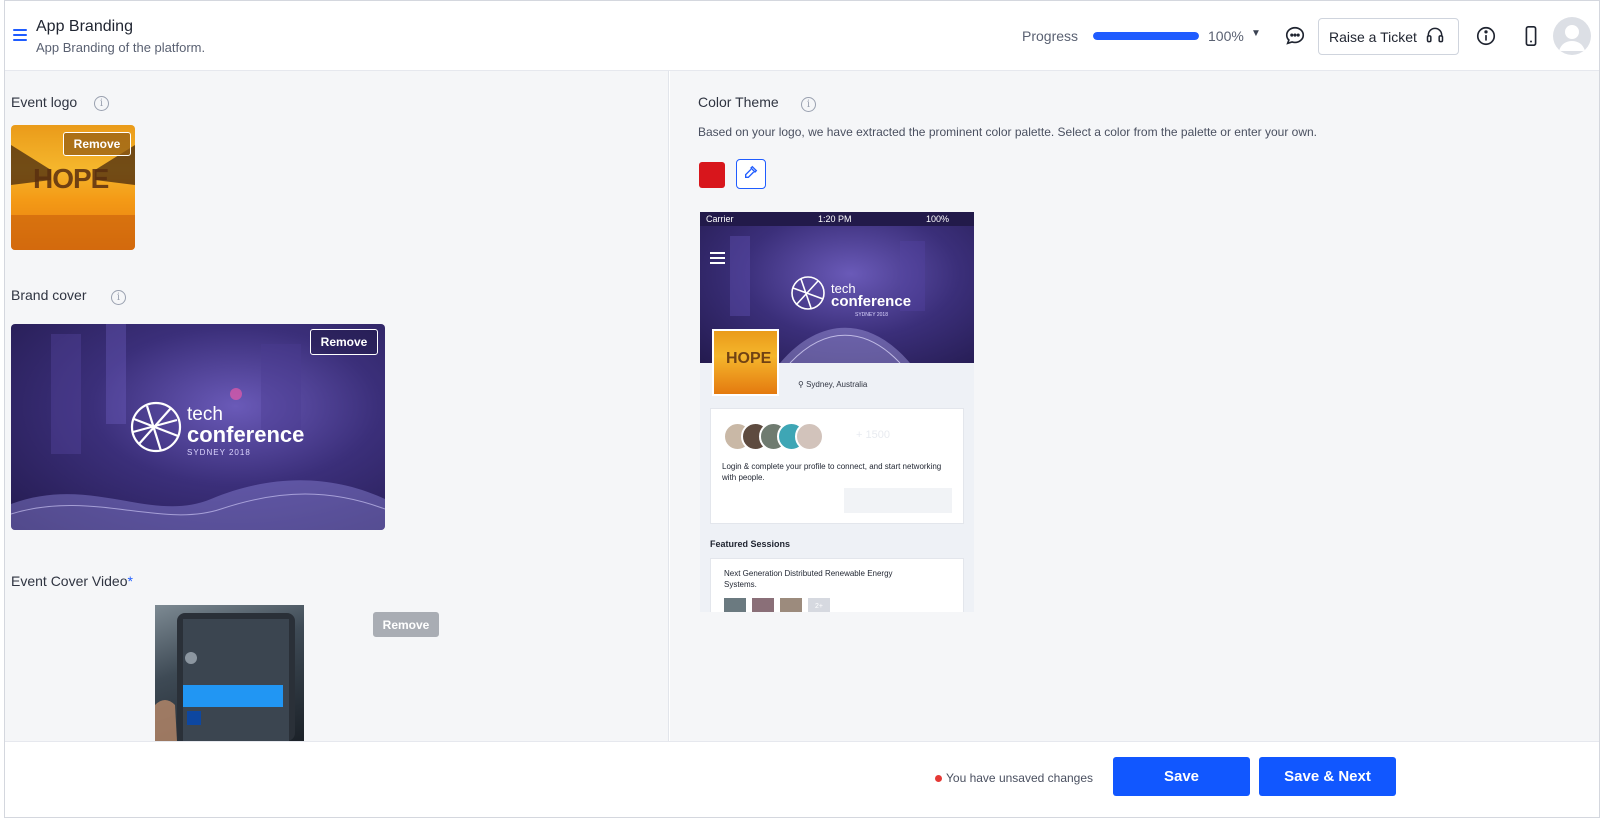  Describe the element at coordinates (344, 342) in the screenshot. I see `remove-cover-button: Remove` at that location.